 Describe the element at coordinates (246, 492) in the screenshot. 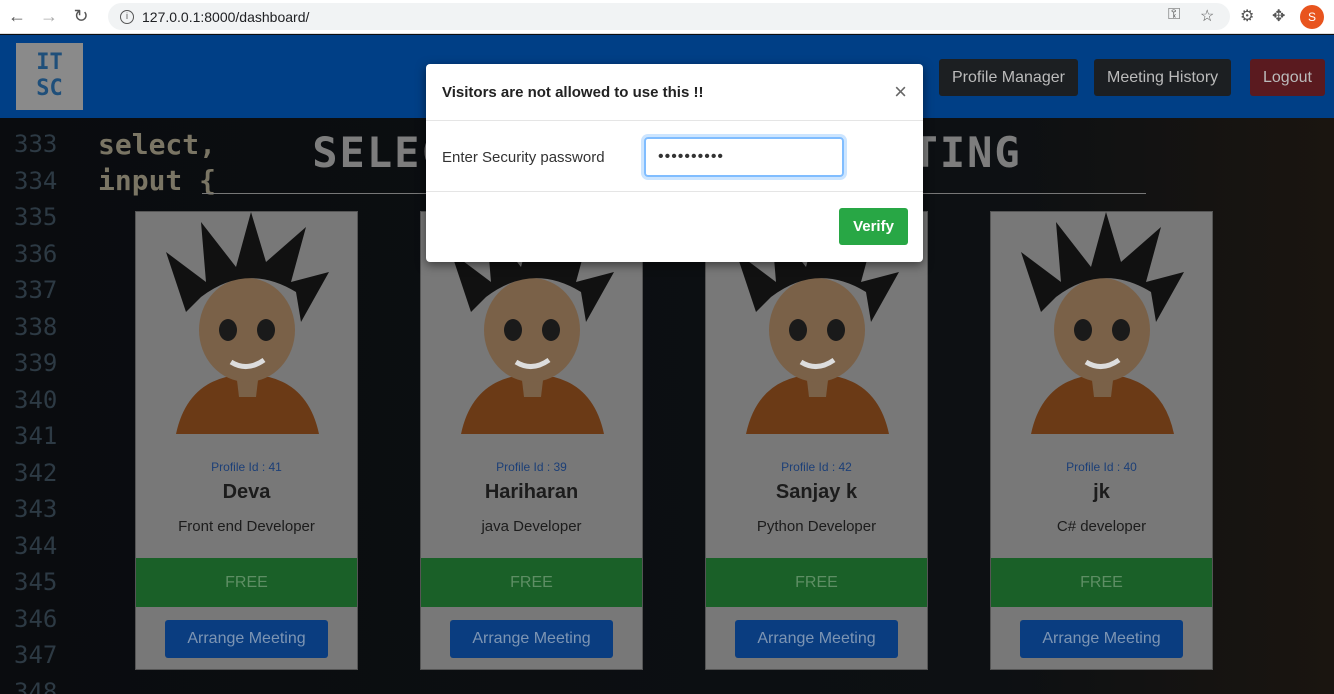

I see `profile-name: Deva` at that location.